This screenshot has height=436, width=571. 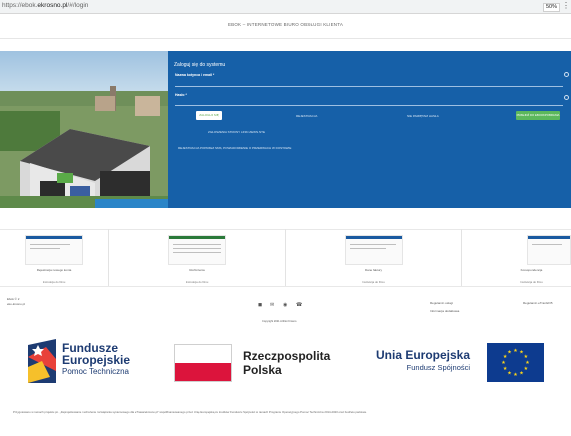 I want to click on browser-address-bar: https://ebok.ekrosno.pl/#/login 50% ⋮, so click(x=285, y=7).